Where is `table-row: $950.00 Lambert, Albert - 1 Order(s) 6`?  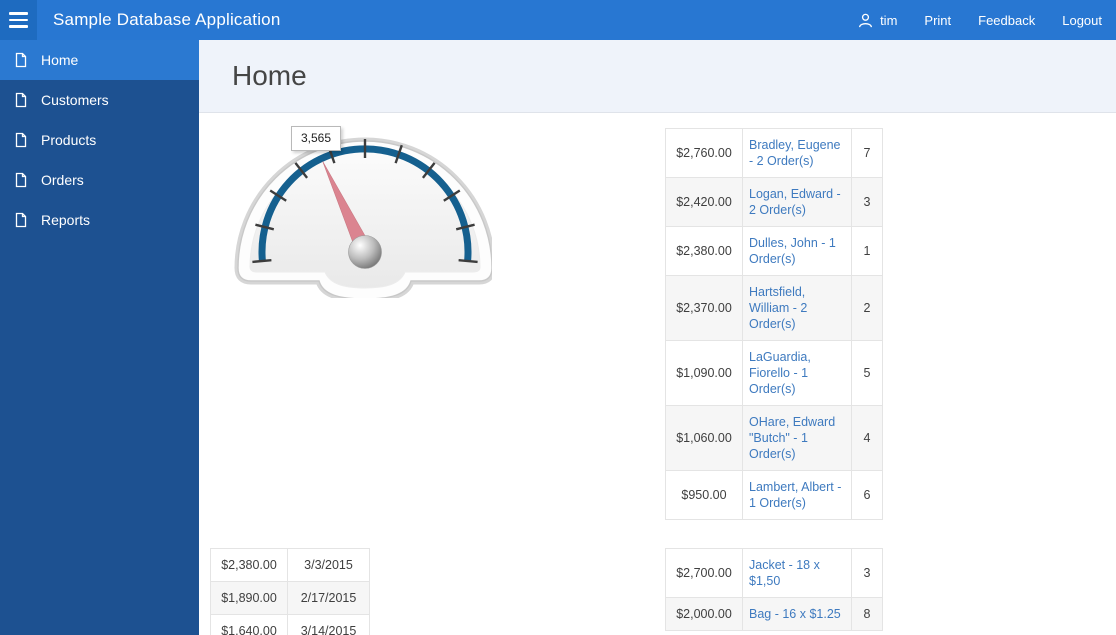
table-row: $950.00 Lambert, Albert - 1 Order(s) 6 is located at coordinates (774, 495).